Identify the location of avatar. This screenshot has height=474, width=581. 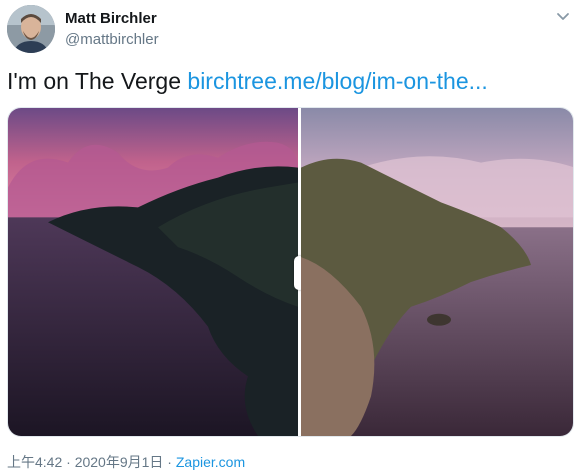
(31, 29).